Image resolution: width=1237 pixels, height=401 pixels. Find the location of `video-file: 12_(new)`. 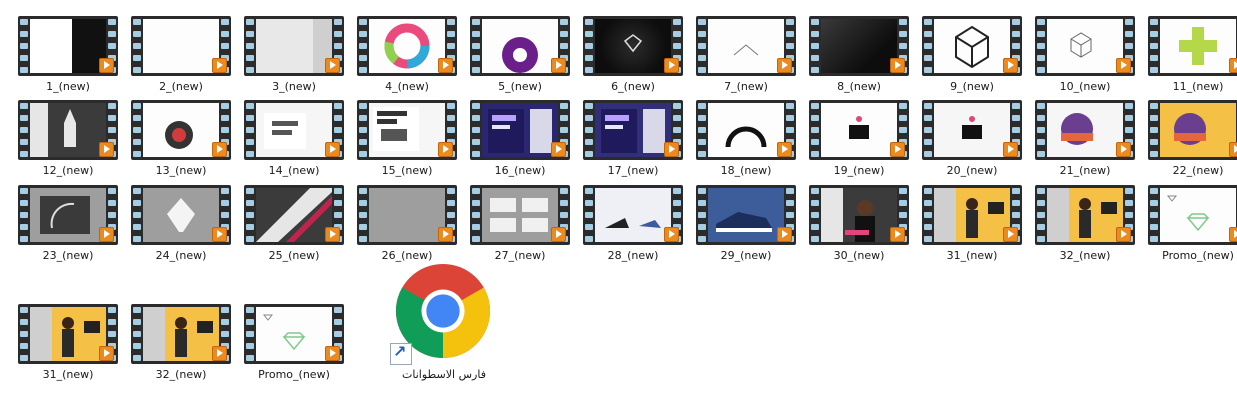

video-file: 12_(new) is located at coordinates (68, 138).